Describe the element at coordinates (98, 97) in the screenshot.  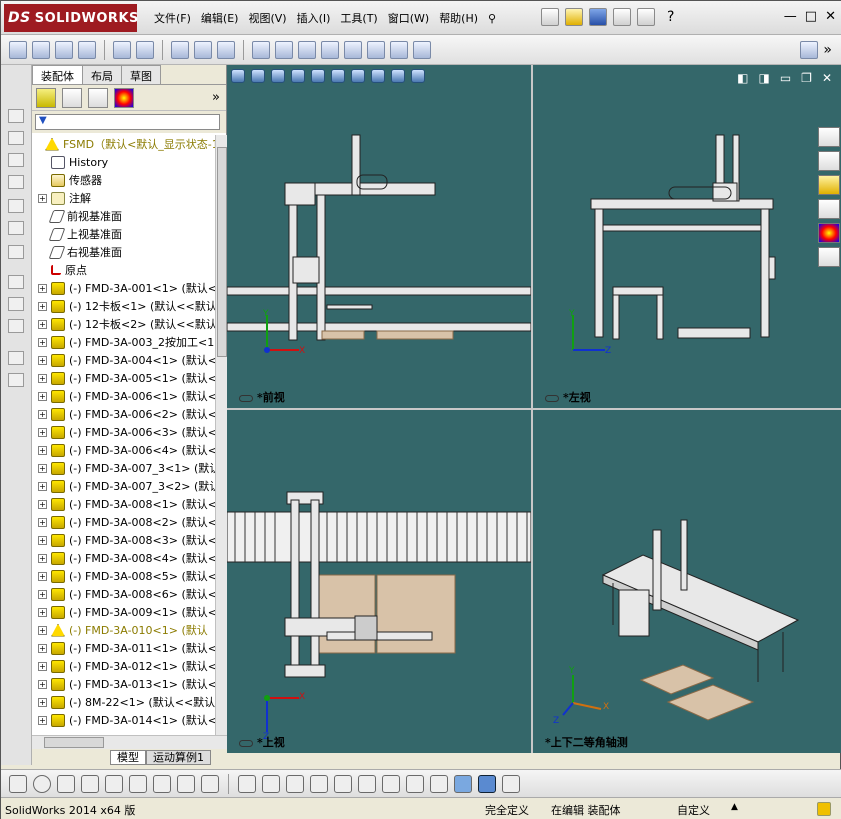
I see `configuration-manager-icon` at that location.